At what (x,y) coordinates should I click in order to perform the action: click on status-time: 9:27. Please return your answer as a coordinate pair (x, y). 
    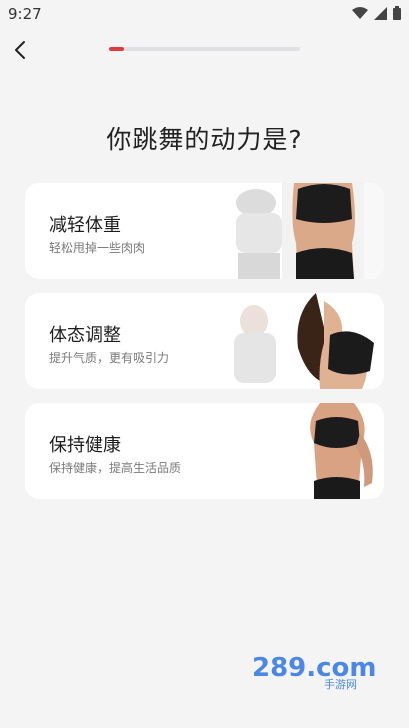
    Looking at the image, I should click on (25, 14).